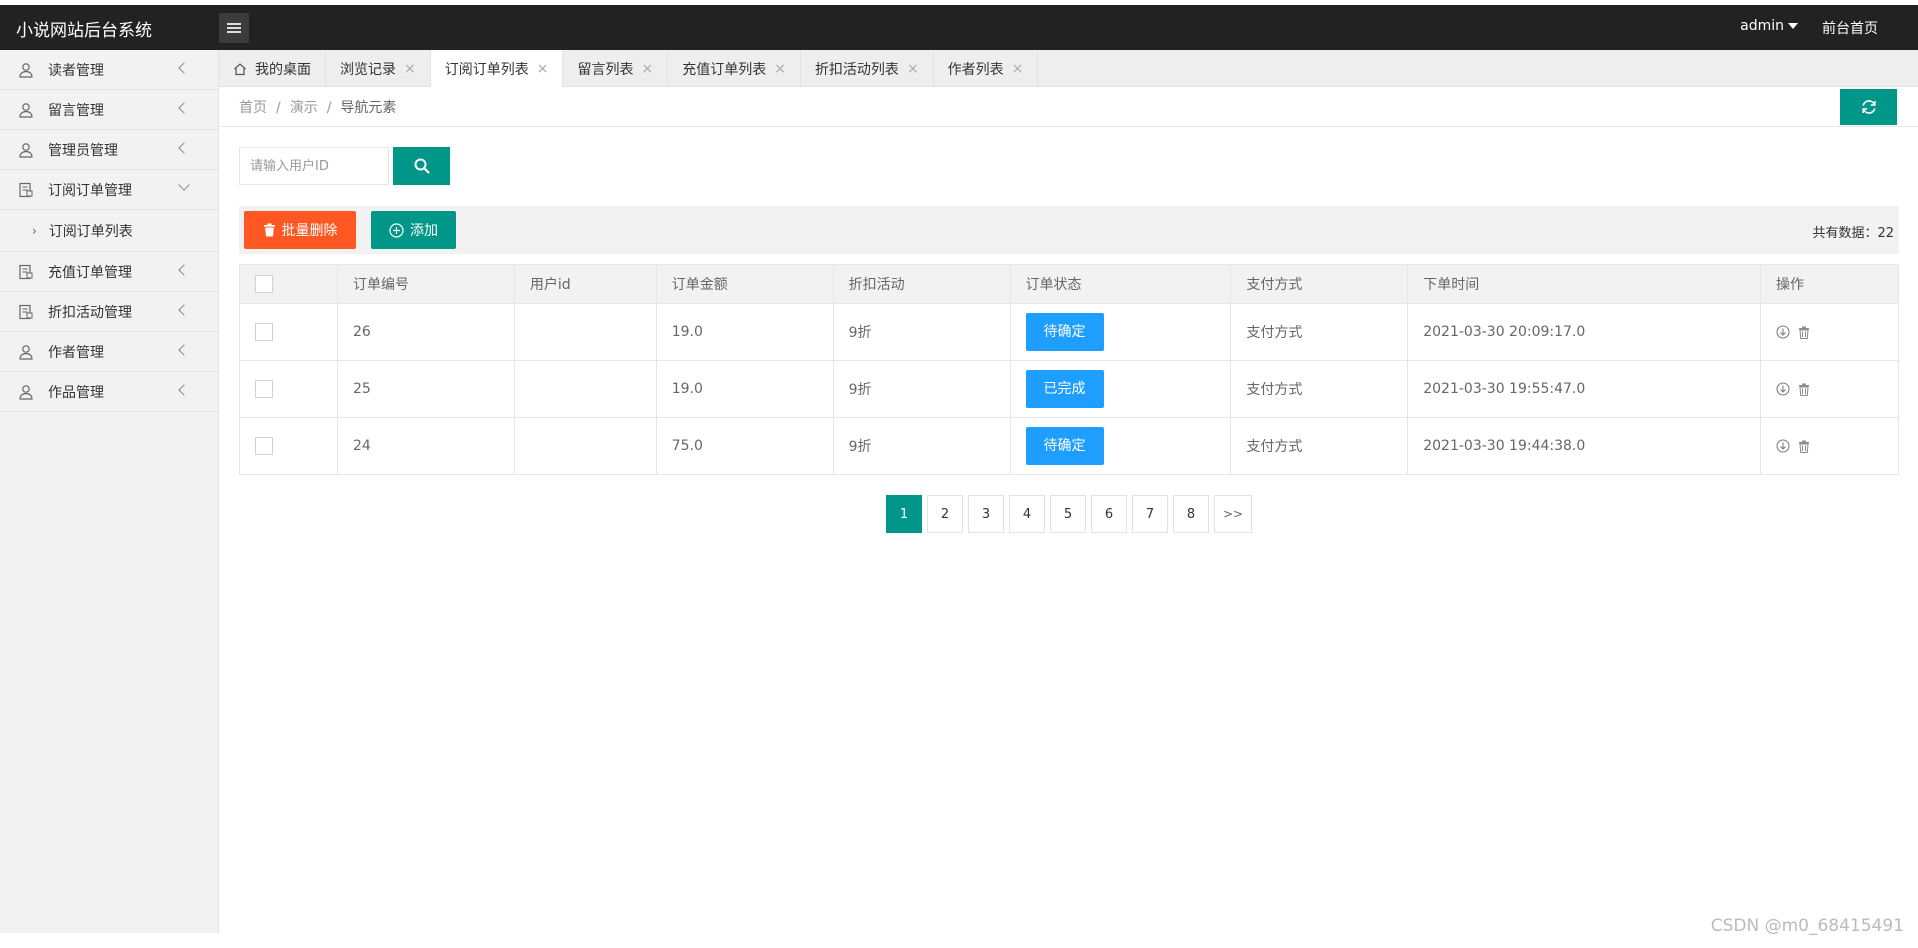 The width and height of the screenshot is (1918, 948). What do you see at coordinates (184, 185) in the screenshot?
I see `chevron-down-icon` at bounding box center [184, 185].